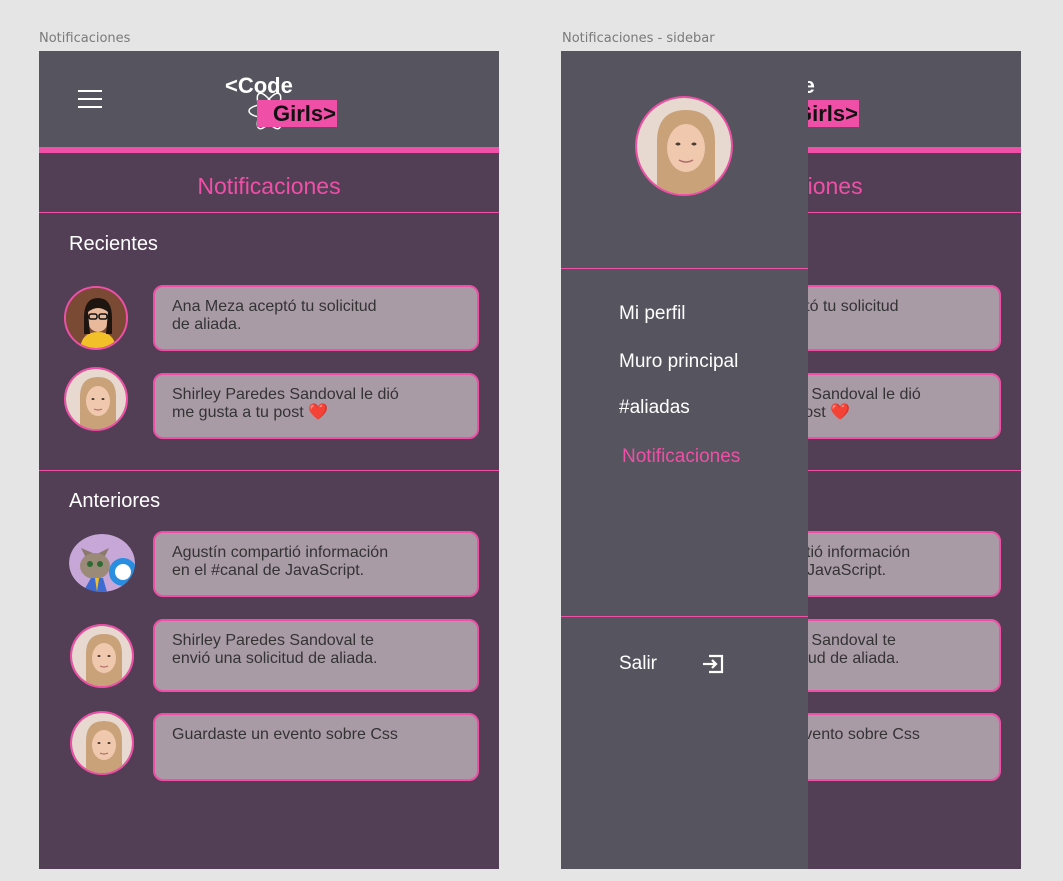 The height and width of the screenshot is (881, 1063). I want to click on title-divider, so click(269, 212).